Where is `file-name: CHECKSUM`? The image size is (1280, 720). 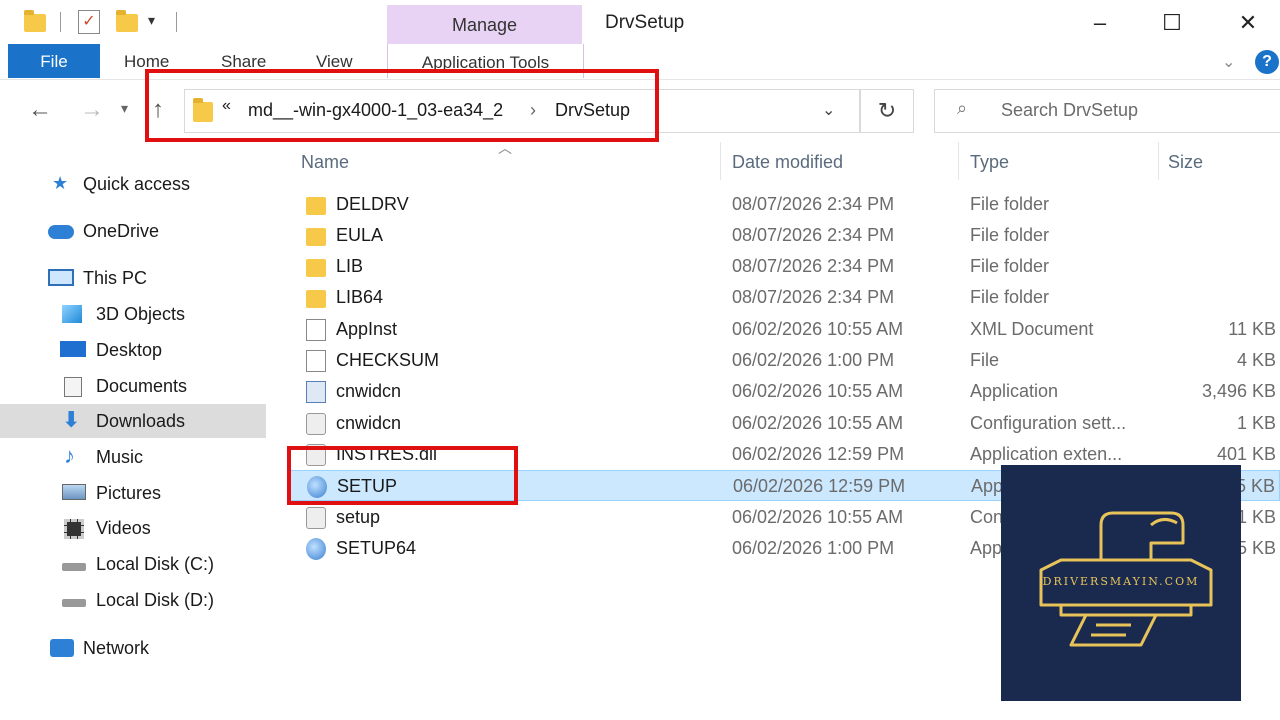 file-name: CHECKSUM is located at coordinates (388, 360).